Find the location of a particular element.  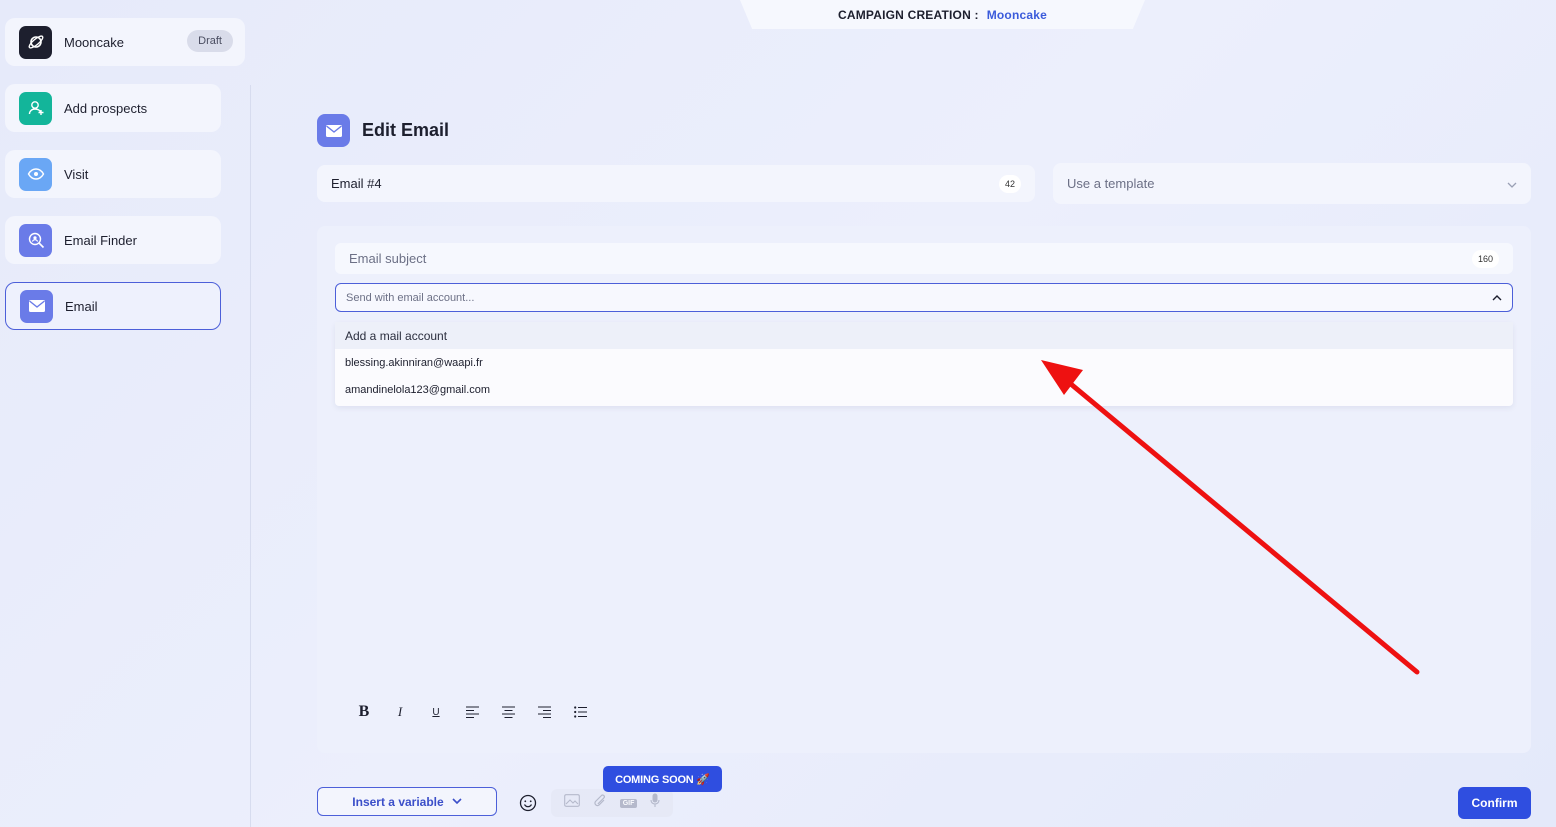

bullet-list-icon is located at coordinates (580, 712).